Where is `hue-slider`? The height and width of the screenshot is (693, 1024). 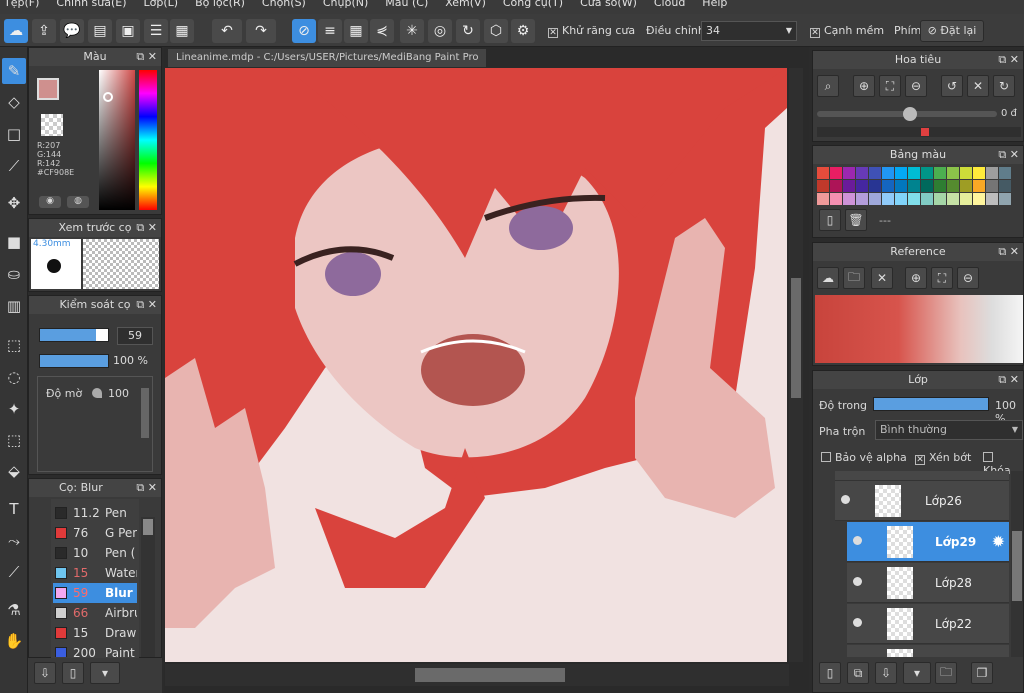
hue-slider is located at coordinates (148, 140).